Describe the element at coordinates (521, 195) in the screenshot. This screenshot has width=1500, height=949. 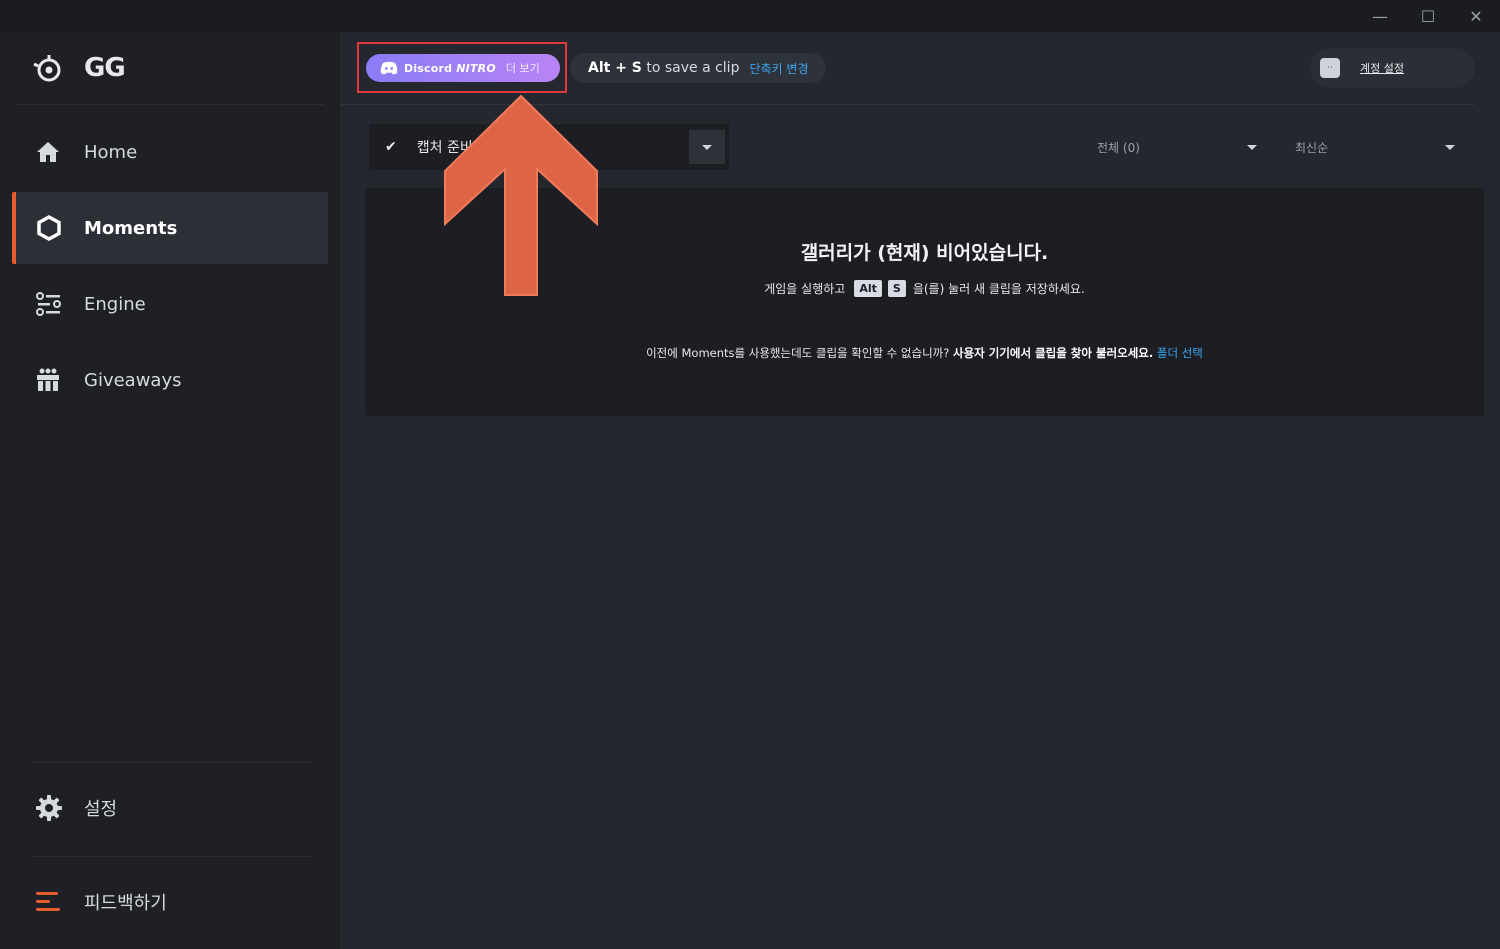
I see `annotation-arrow-icon` at that location.